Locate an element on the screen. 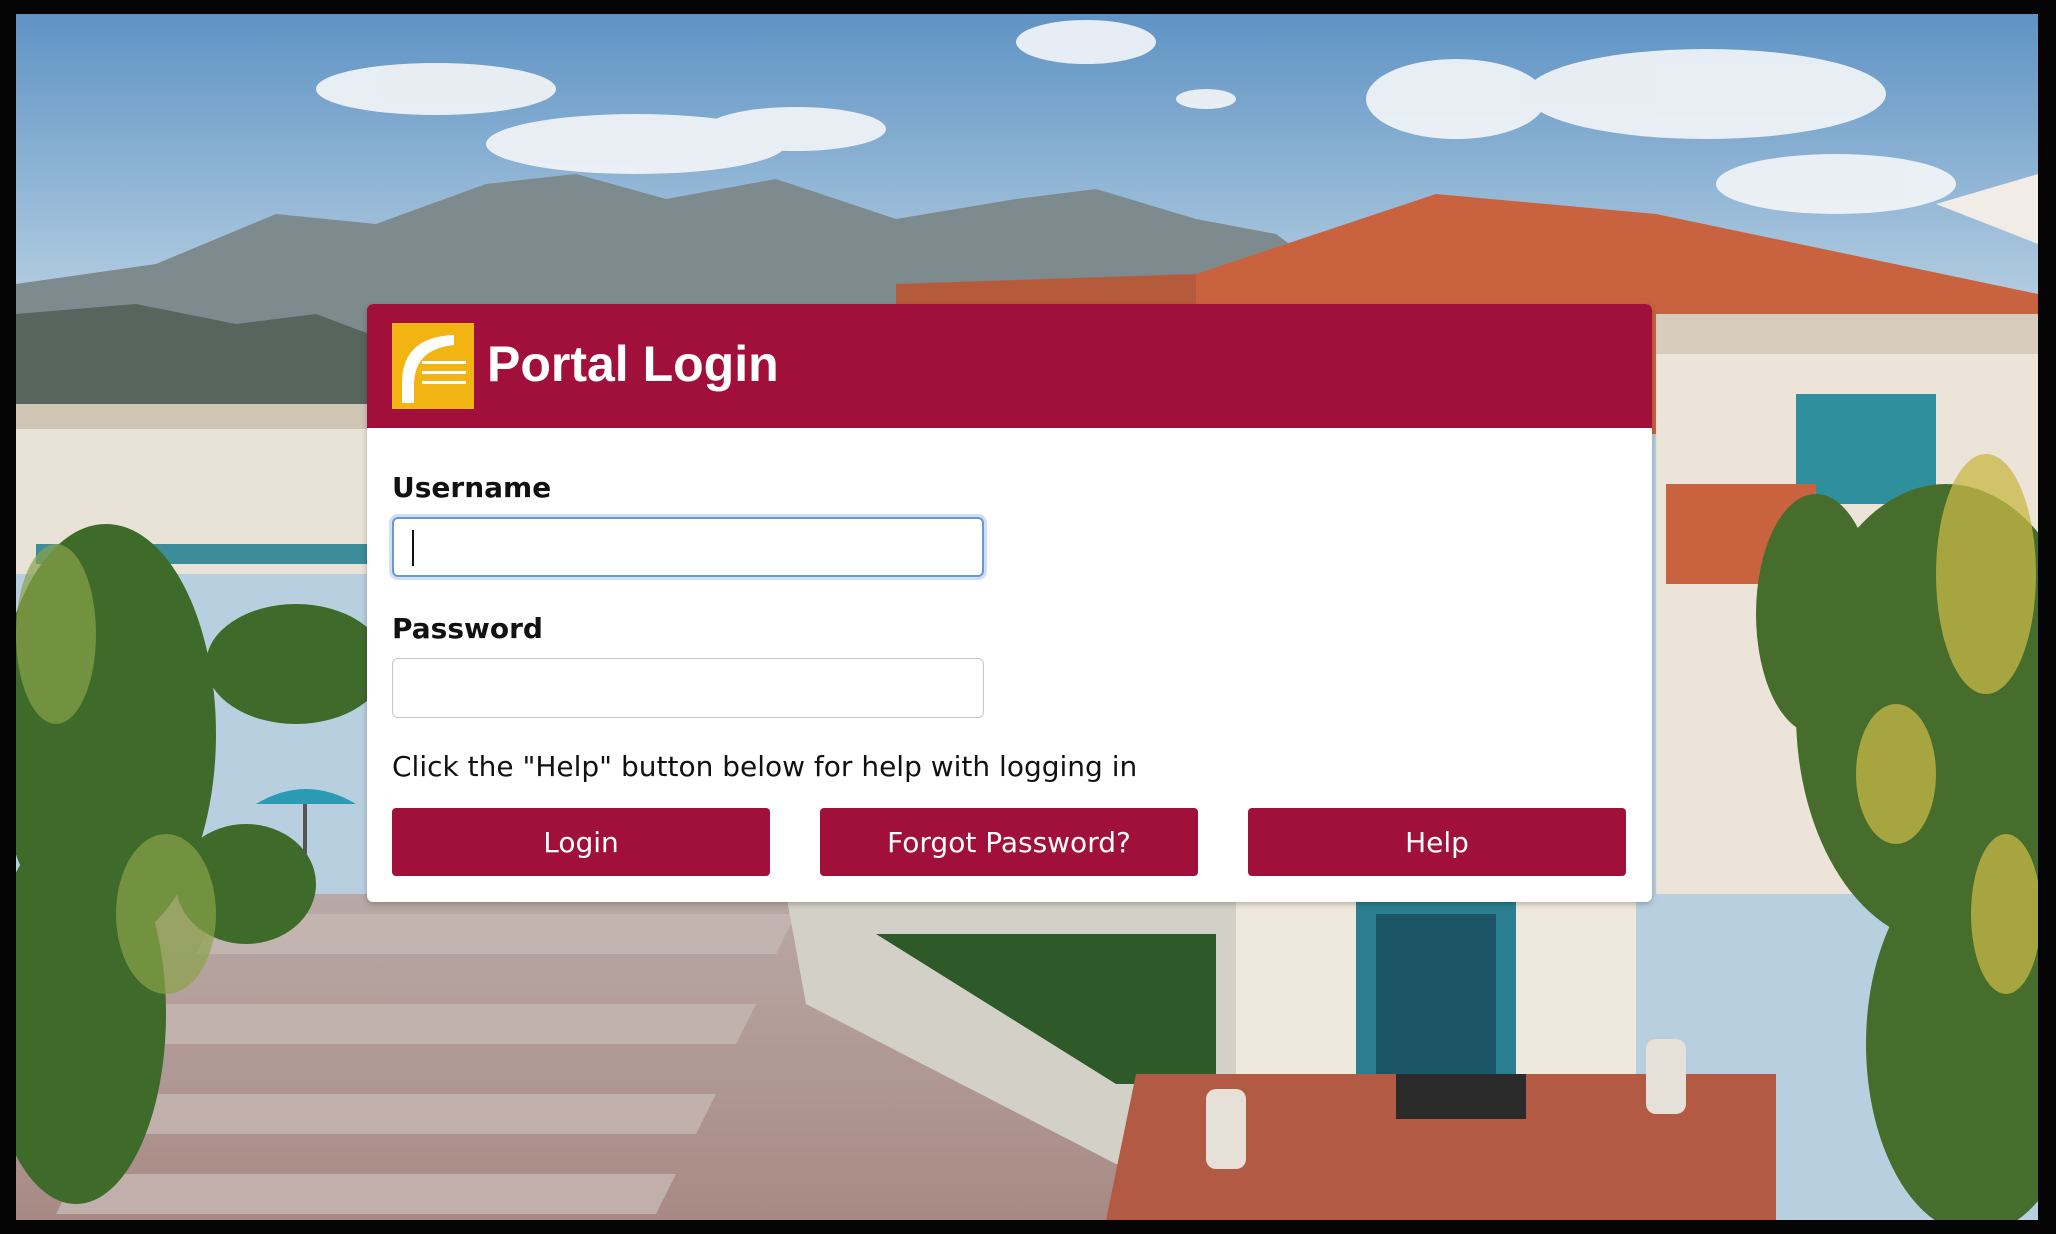  glendale-college-logo-icon is located at coordinates (433, 366).